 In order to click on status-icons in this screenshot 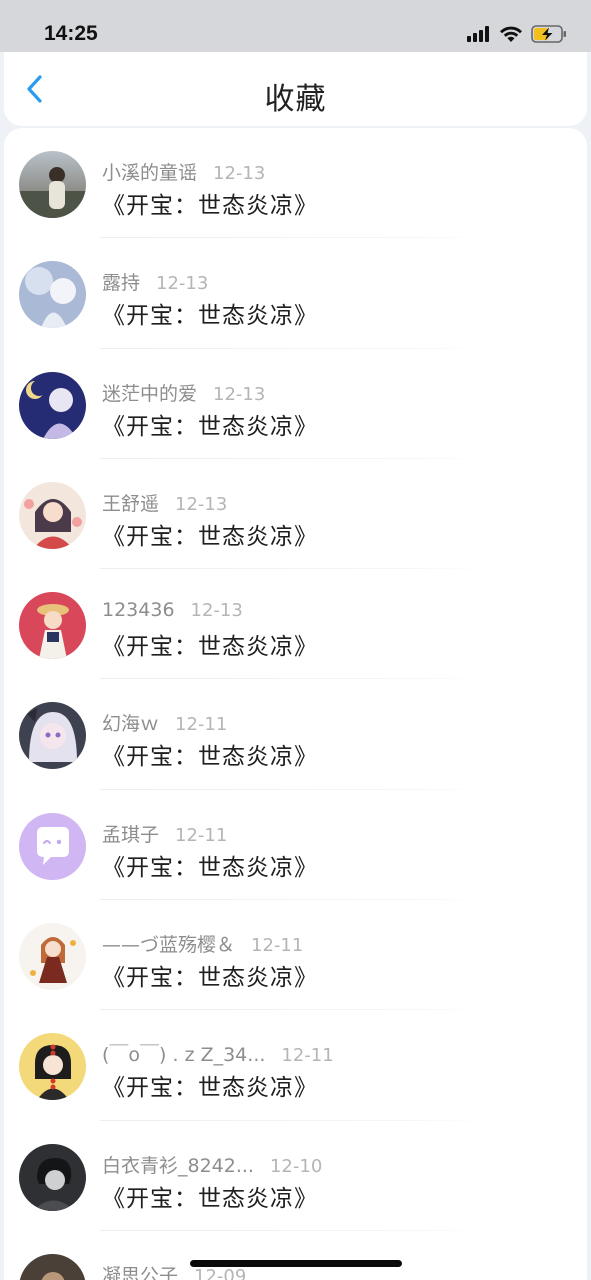, I will do `click(517, 36)`.